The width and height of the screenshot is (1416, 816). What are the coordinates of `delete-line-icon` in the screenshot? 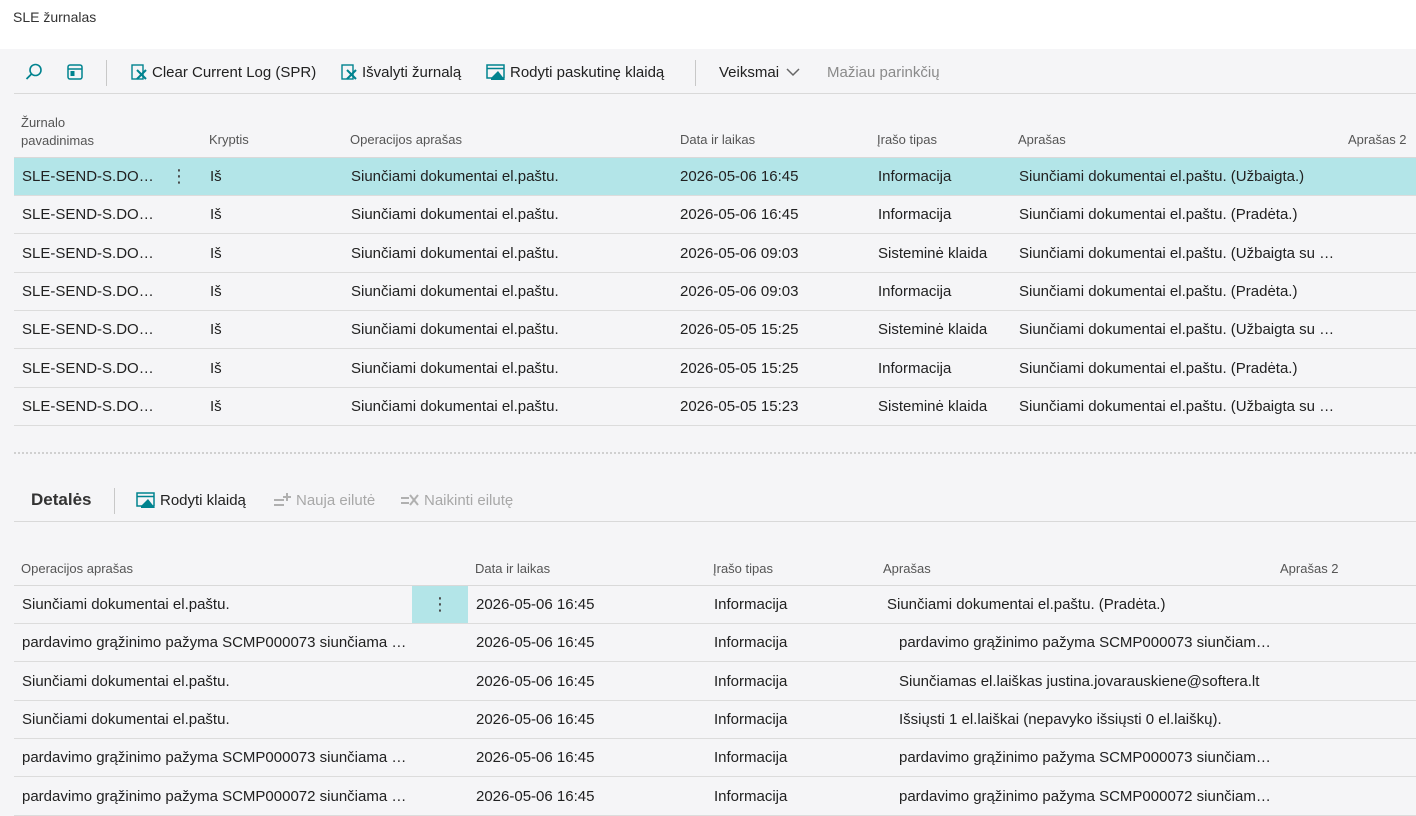 It's located at (410, 500).